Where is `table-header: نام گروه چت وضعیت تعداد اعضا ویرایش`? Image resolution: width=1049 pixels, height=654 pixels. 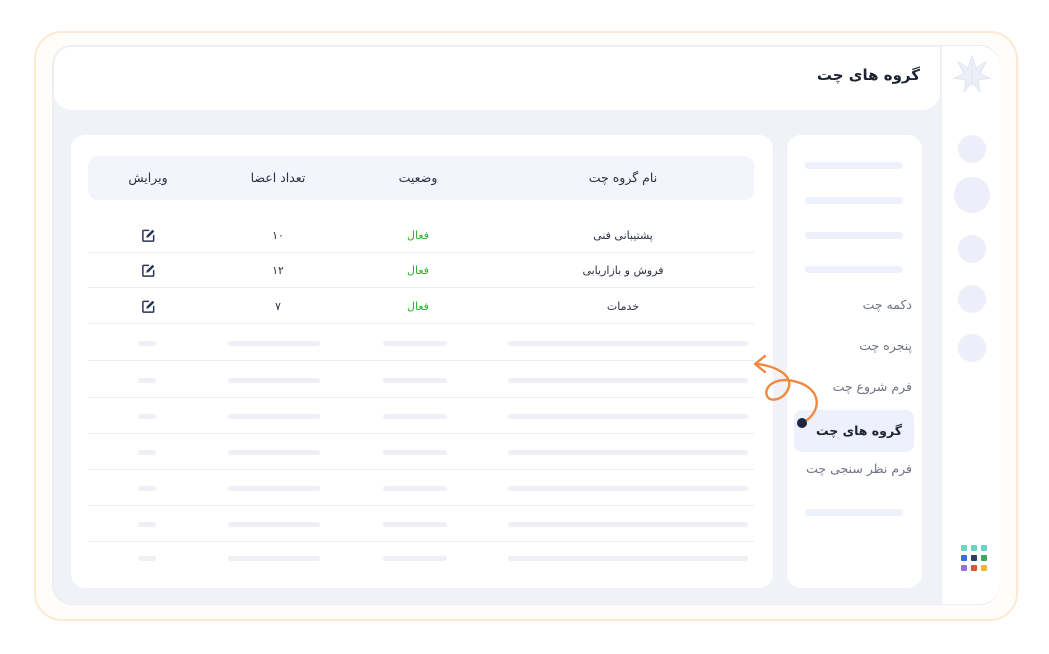
table-header: نام گروه چت وضعیت تعداد اعضا ویرایش is located at coordinates (421, 178).